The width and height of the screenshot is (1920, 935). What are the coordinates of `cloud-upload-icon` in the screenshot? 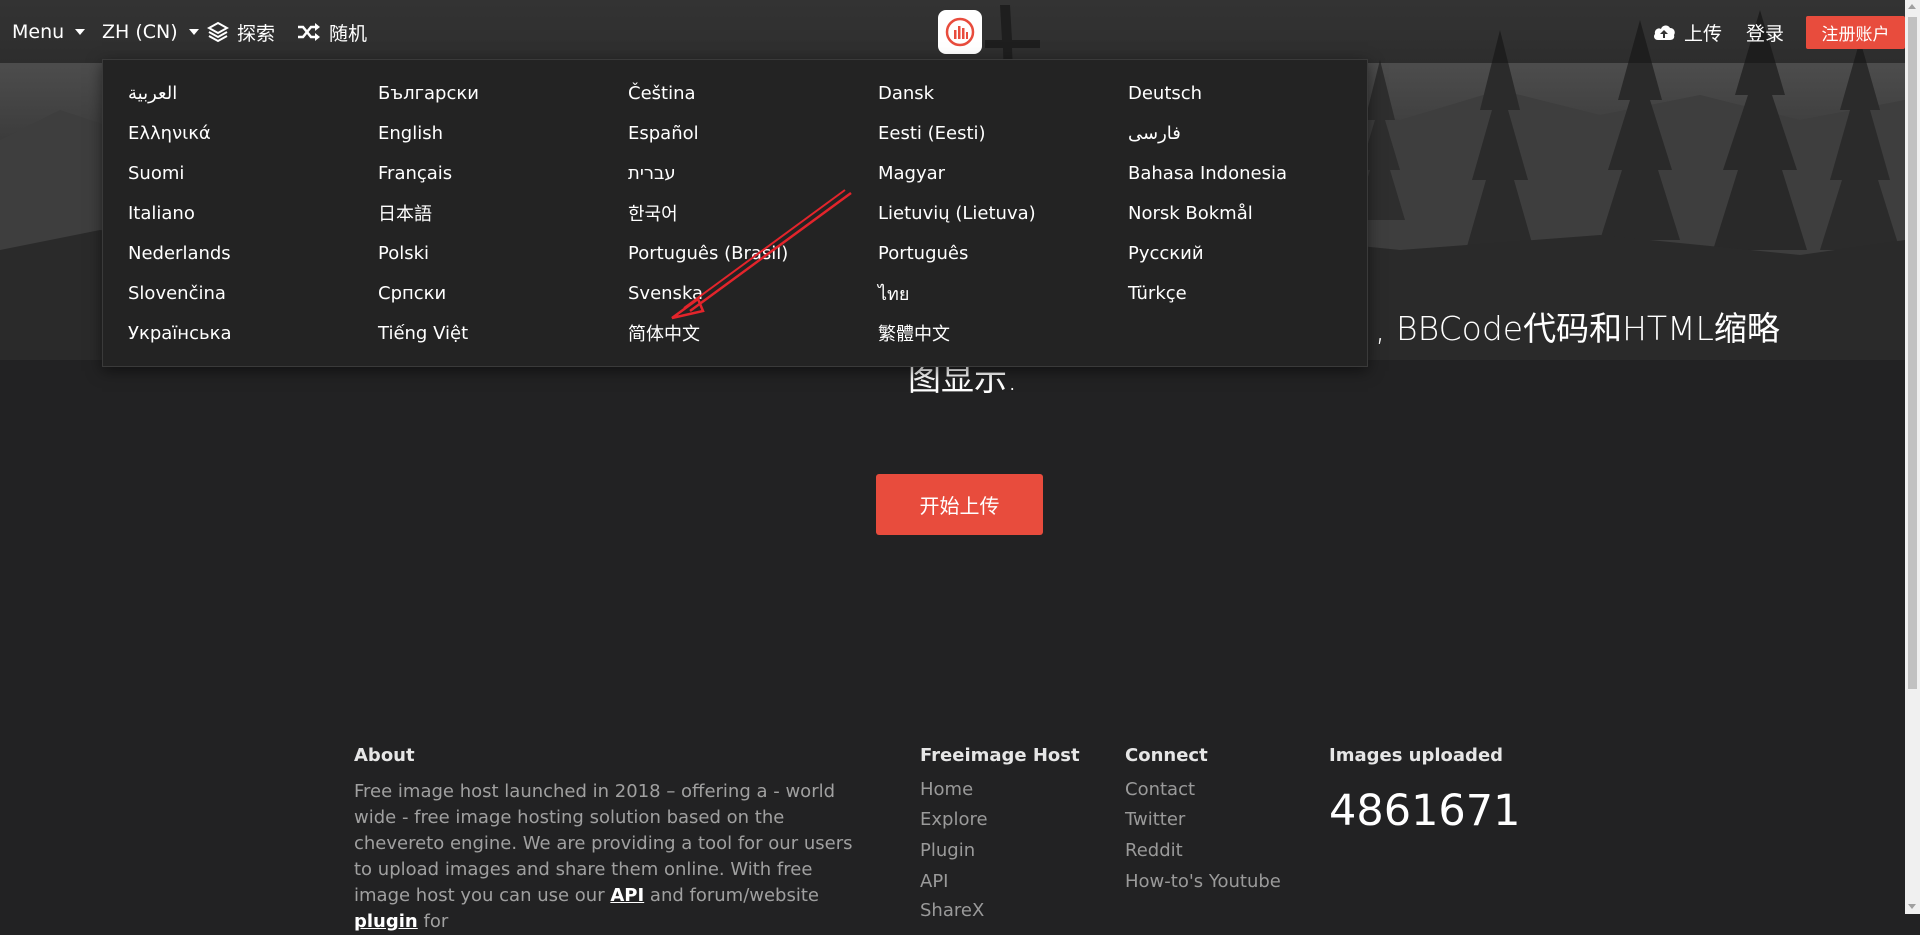 It's located at (1664, 32).